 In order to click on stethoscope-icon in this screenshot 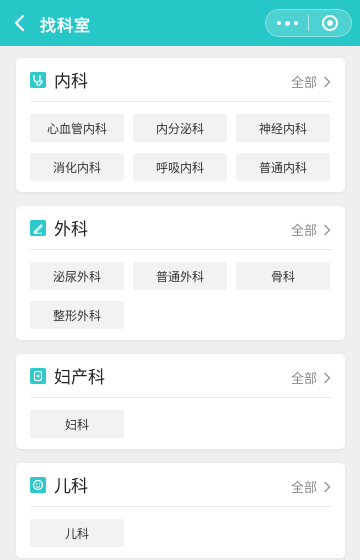, I will do `click(38, 79)`.